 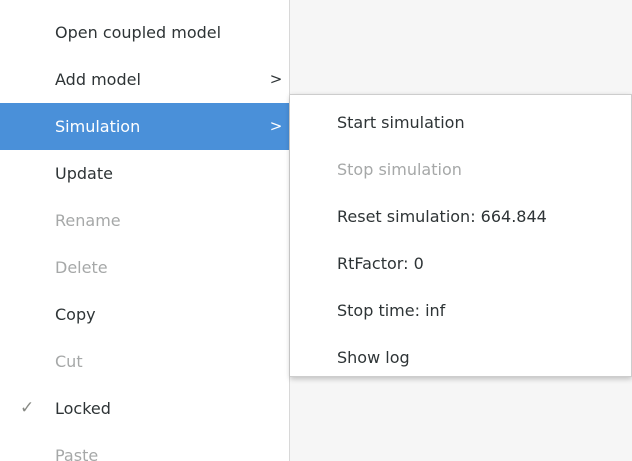 I want to click on menu-item-locked: ✓ Locked, so click(x=144, y=408).